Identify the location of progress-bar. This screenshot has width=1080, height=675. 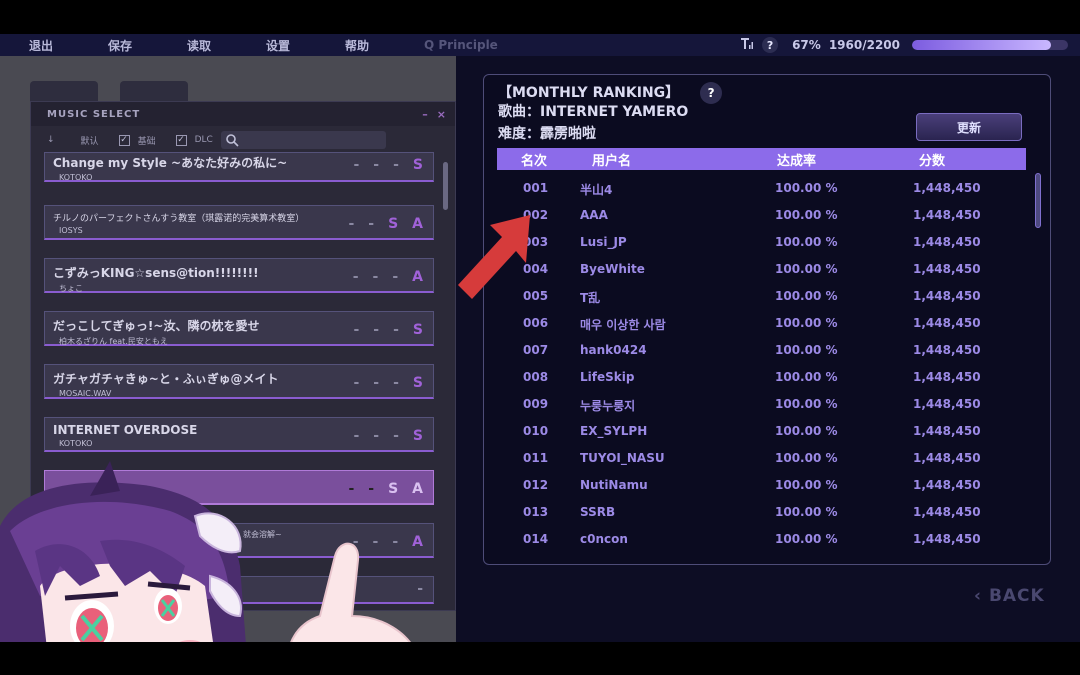
(990, 45).